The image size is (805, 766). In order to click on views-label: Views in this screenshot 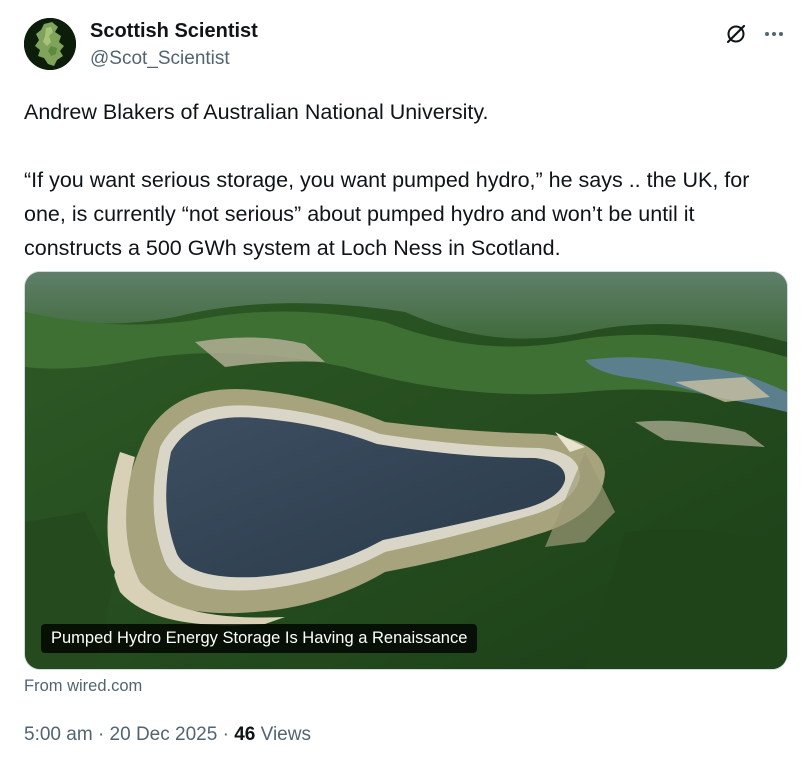, I will do `click(285, 734)`.